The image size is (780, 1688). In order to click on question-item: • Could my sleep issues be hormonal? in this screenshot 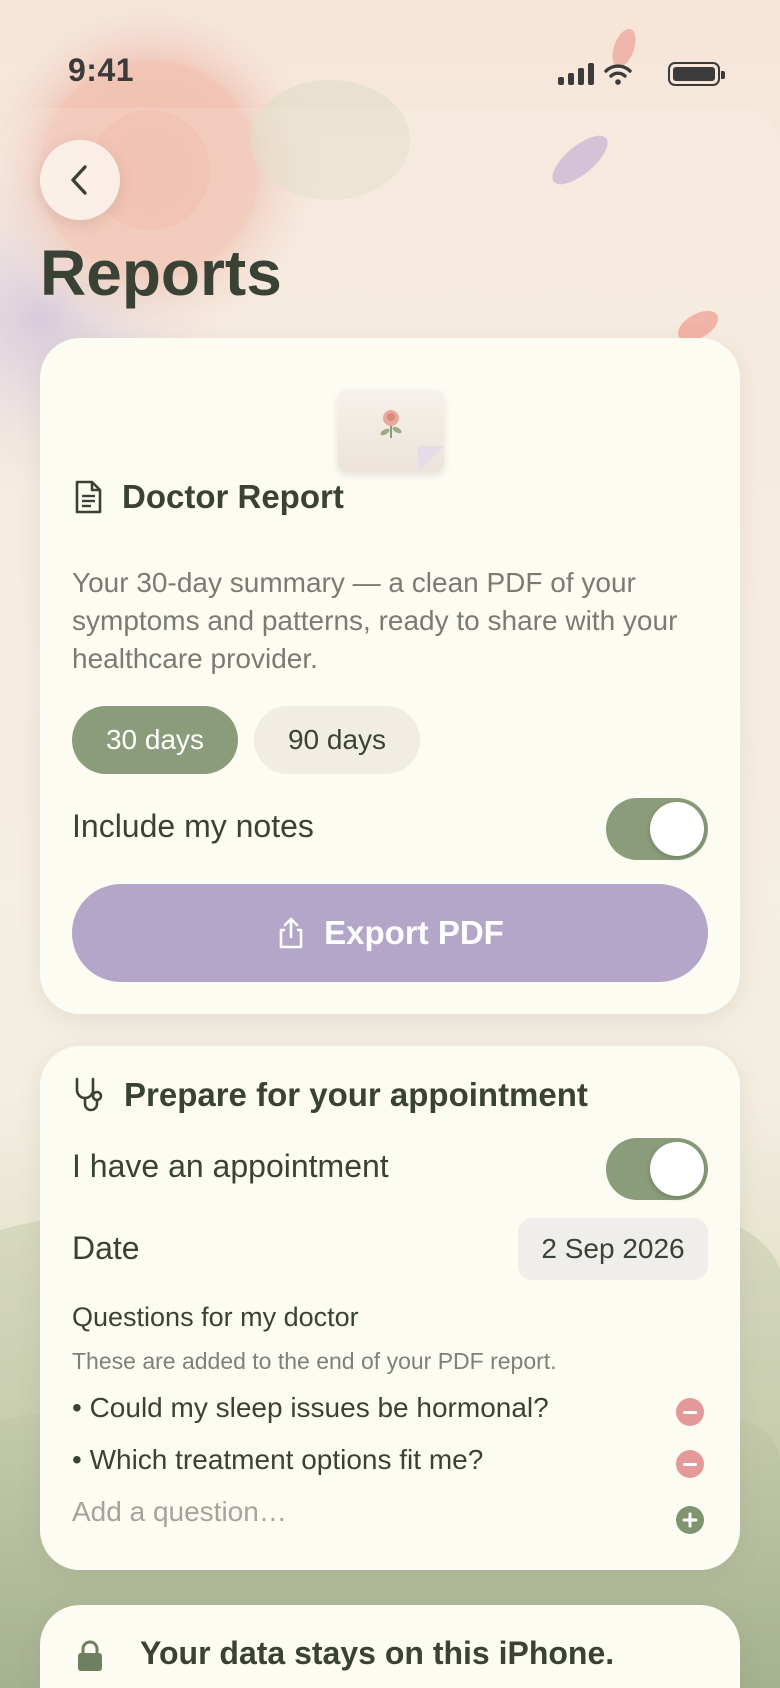, I will do `click(310, 1407)`.